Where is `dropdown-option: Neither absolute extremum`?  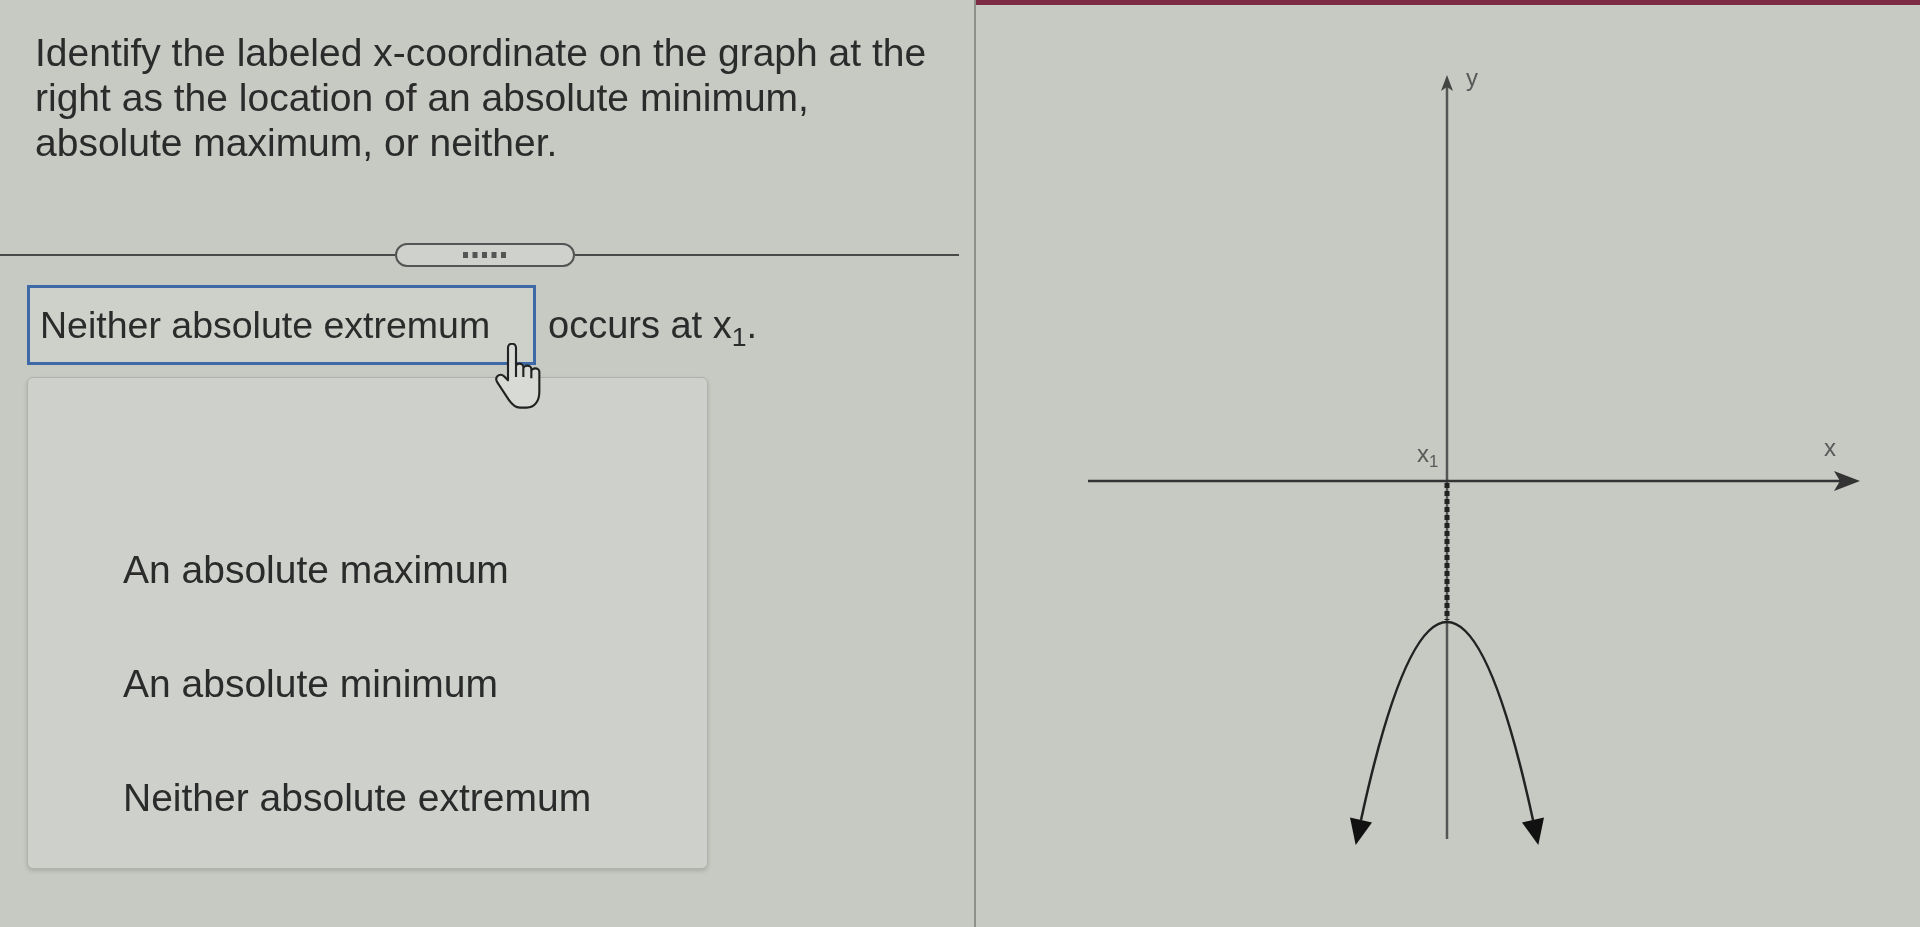
dropdown-option: Neither absolute extremum is located at coordinates (367, 798).